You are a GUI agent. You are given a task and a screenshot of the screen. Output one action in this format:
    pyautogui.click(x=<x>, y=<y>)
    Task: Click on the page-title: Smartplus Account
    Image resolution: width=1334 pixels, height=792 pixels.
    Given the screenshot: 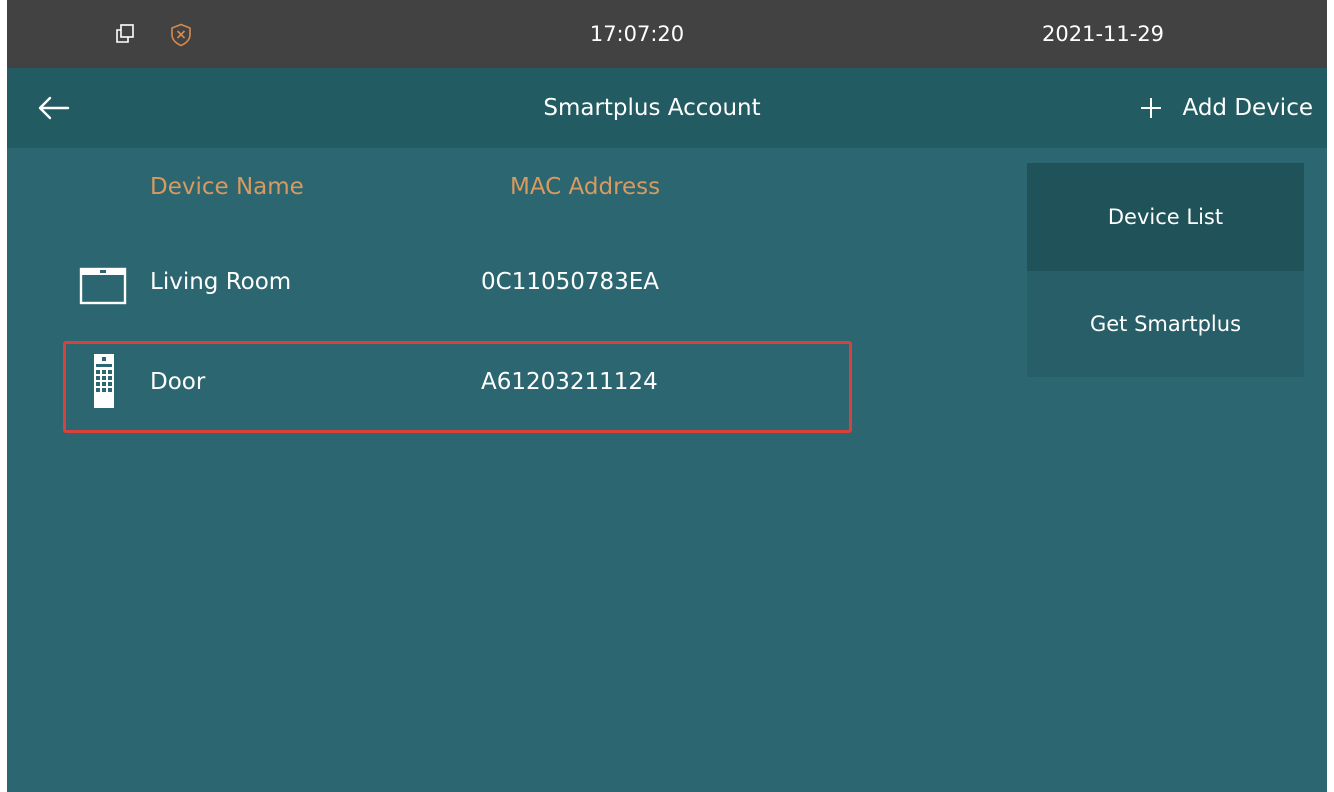 What is the action you would take?
    pyautogui.click(x=652, y=108)
    